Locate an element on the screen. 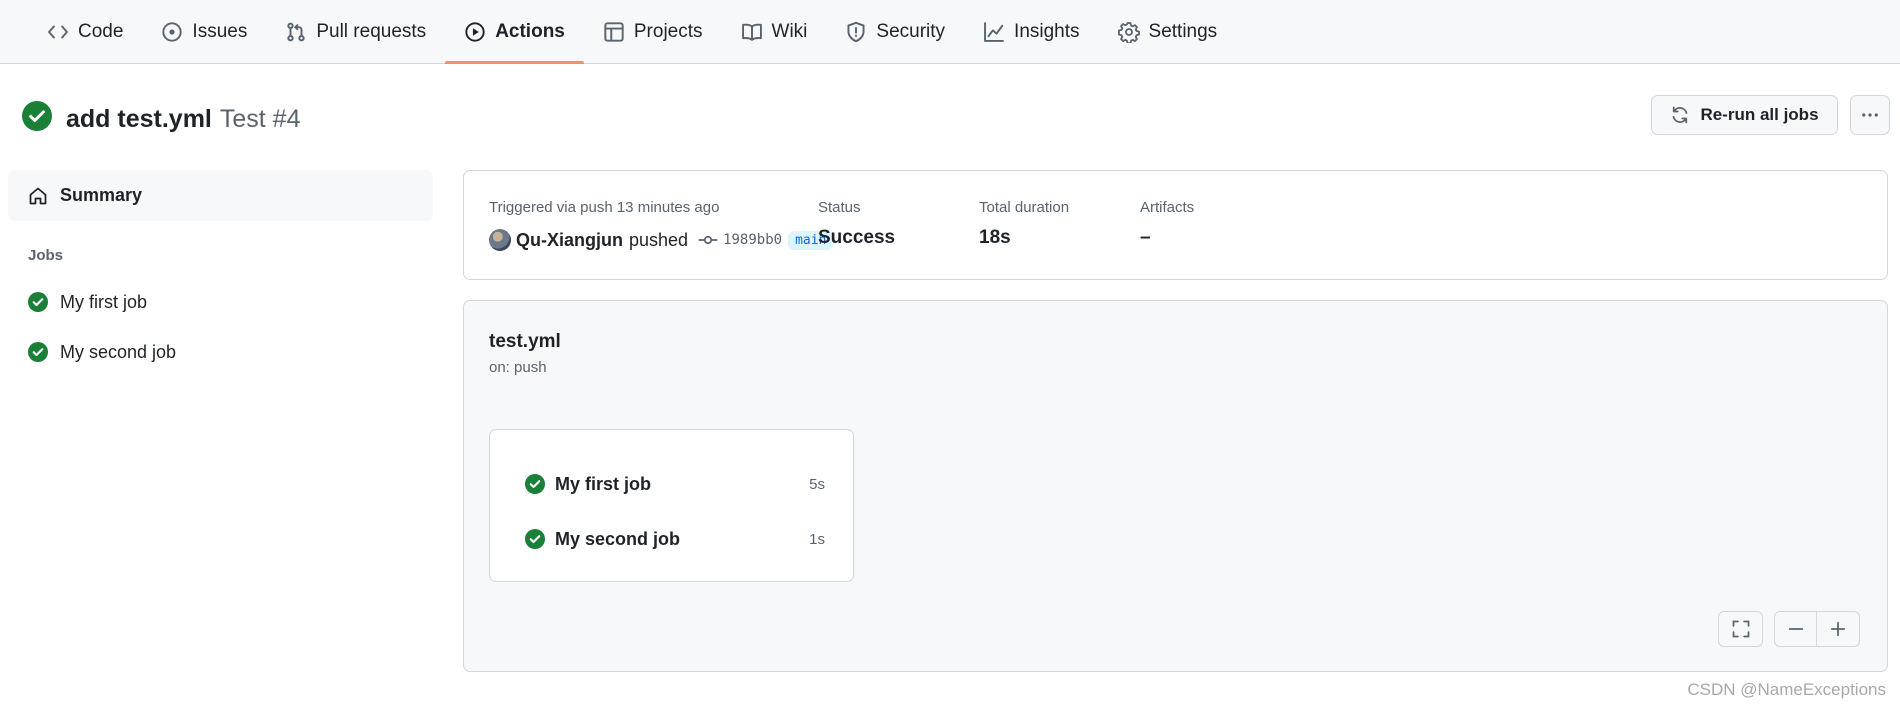 The width and height of the screenshot is (1900, 704). tab-pull-requests: Pull requests is located at coordinates (355, 31).